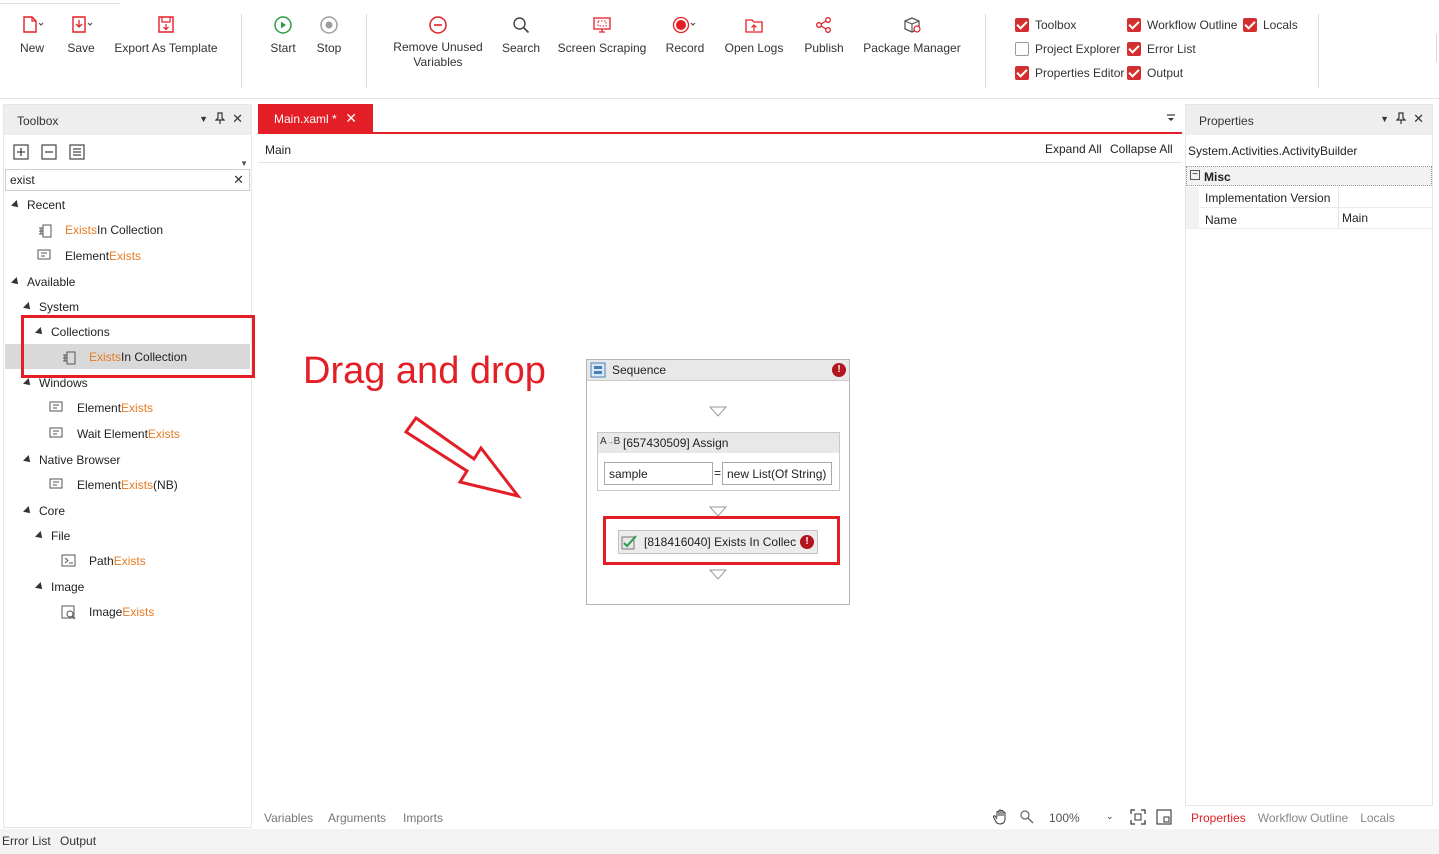  I want to click on tab-main-xaml: Main.xaml * ✕, so click(315, 118).